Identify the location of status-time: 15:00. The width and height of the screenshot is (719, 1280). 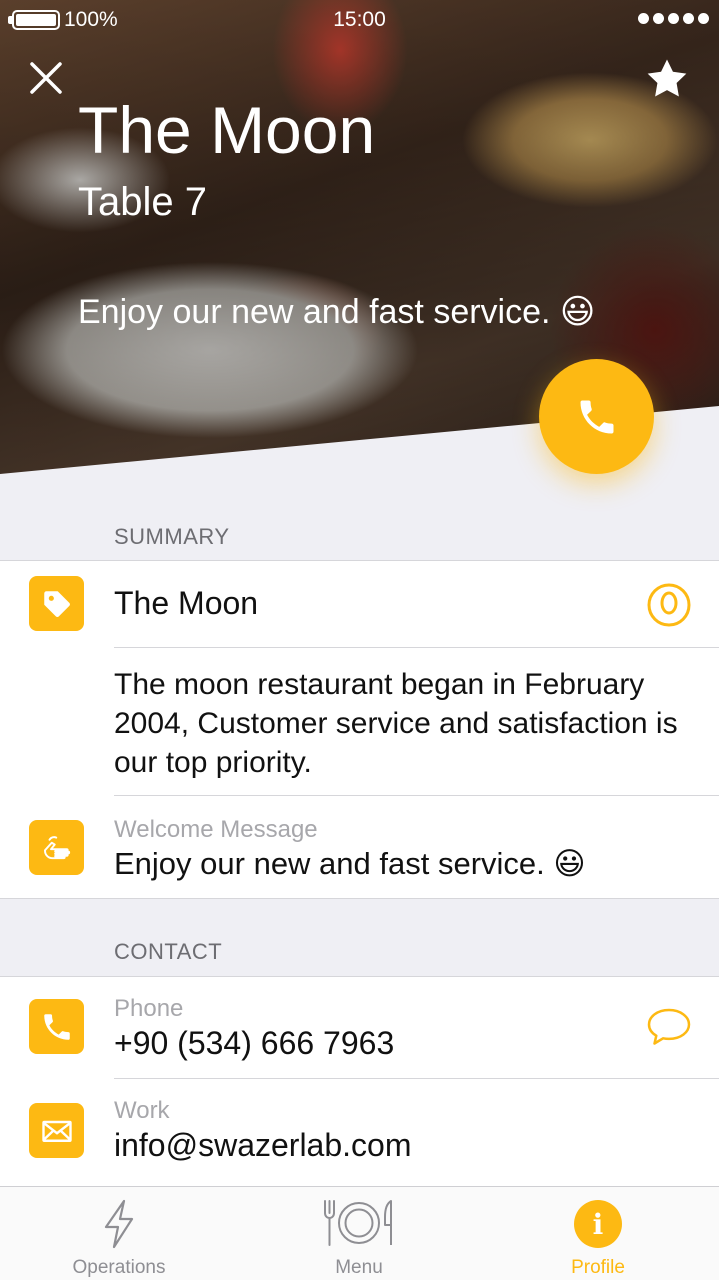
(359, 19).